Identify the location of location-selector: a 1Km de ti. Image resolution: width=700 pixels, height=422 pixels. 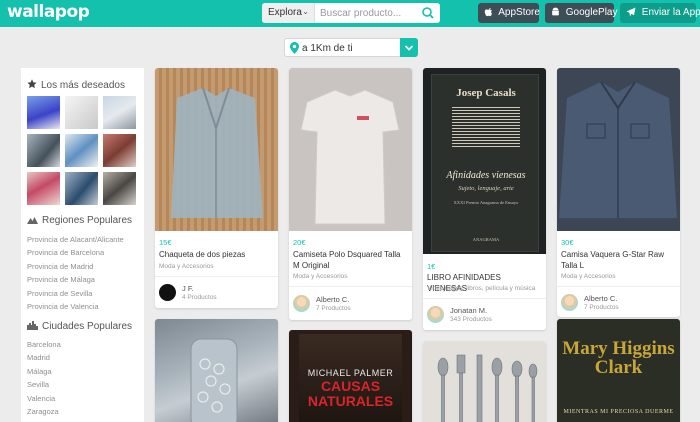
(351, 47).